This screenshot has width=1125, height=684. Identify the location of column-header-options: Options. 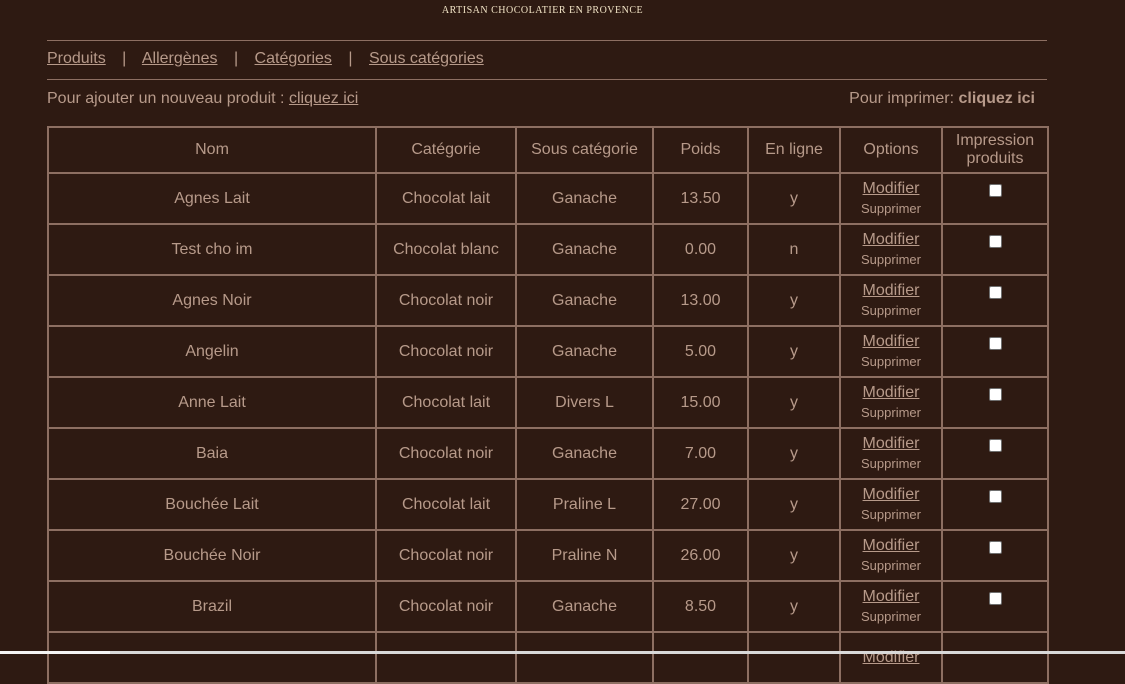
(891, 150).